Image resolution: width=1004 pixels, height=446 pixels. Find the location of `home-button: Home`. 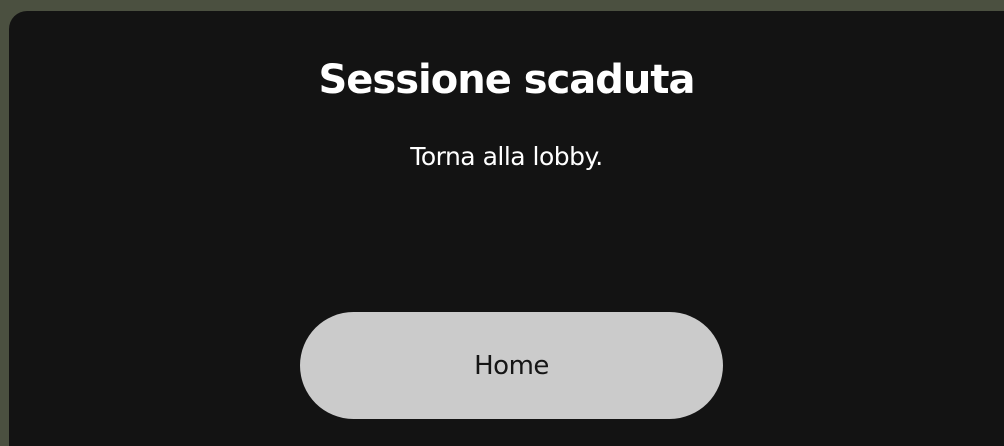

home-button: Home is located at coordinates (511, 365).